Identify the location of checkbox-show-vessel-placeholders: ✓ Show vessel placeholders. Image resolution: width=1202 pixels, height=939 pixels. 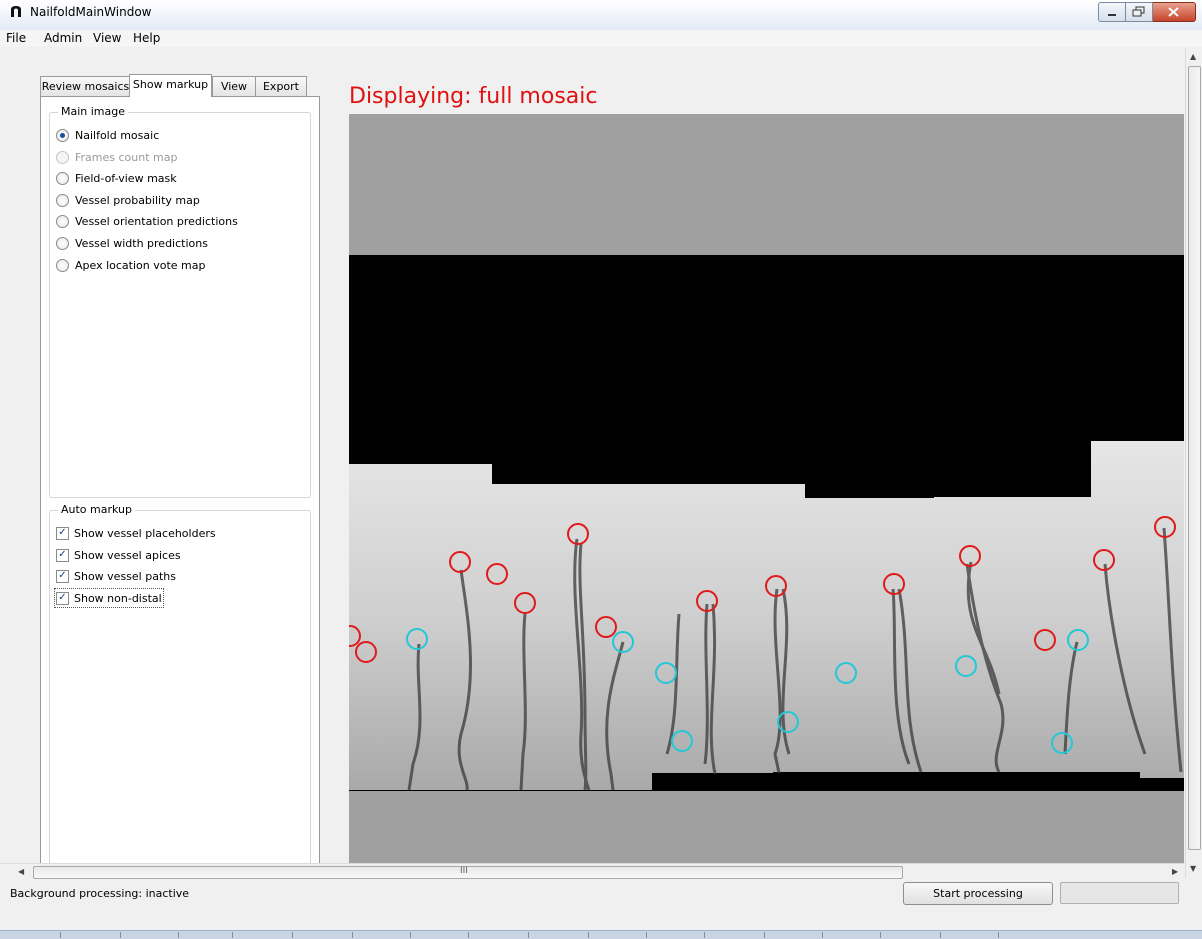
(136, 533).